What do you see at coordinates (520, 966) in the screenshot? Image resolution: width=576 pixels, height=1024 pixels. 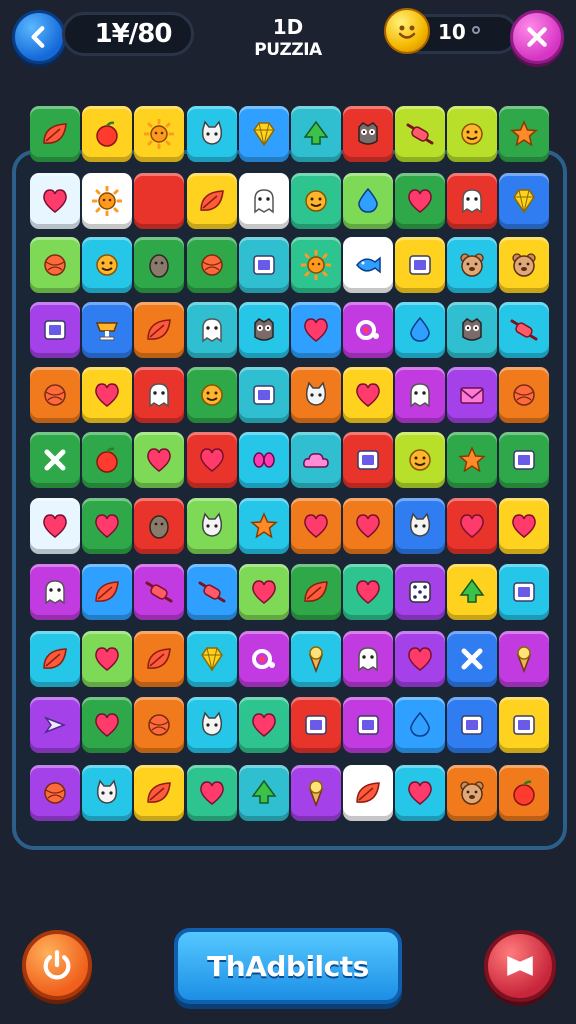 I see `flag-button` at bounding box center [520, 966].